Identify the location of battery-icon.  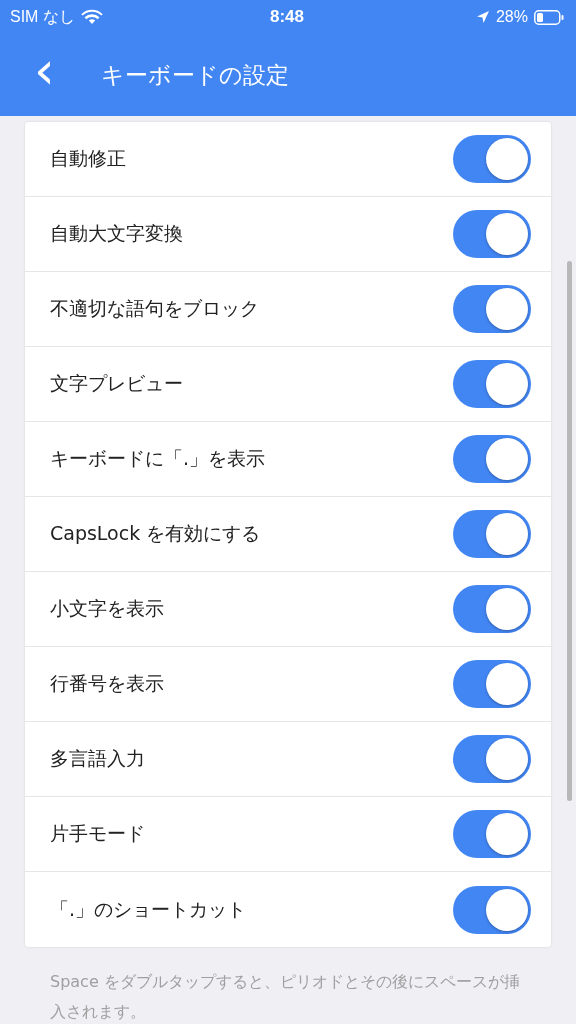
(549, 17).